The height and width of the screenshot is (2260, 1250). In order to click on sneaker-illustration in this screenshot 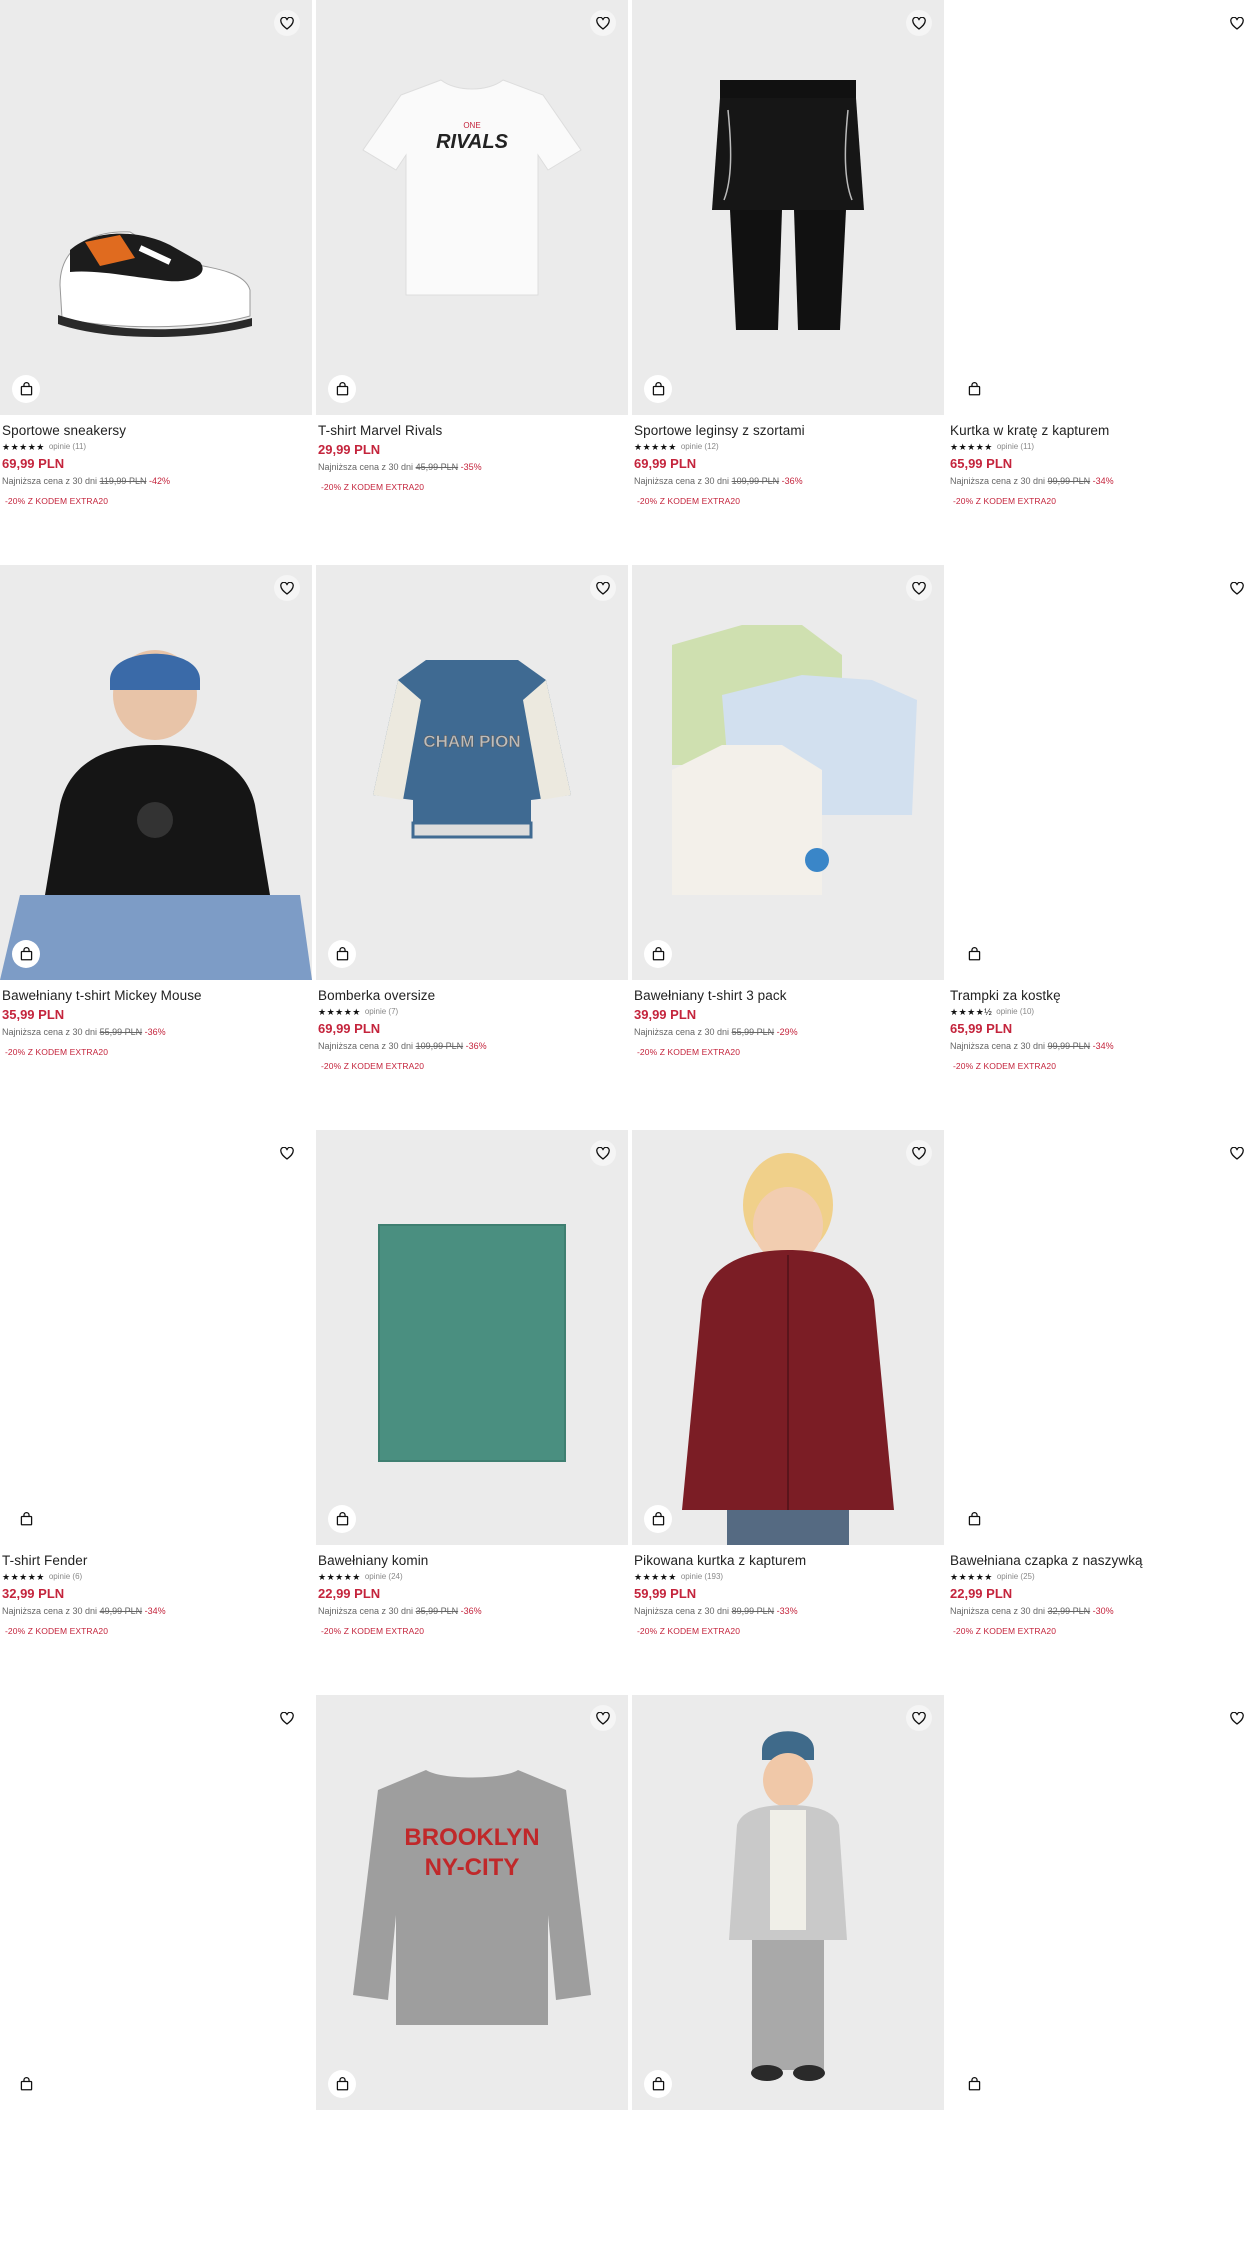, I will do `click(155, 284)`.